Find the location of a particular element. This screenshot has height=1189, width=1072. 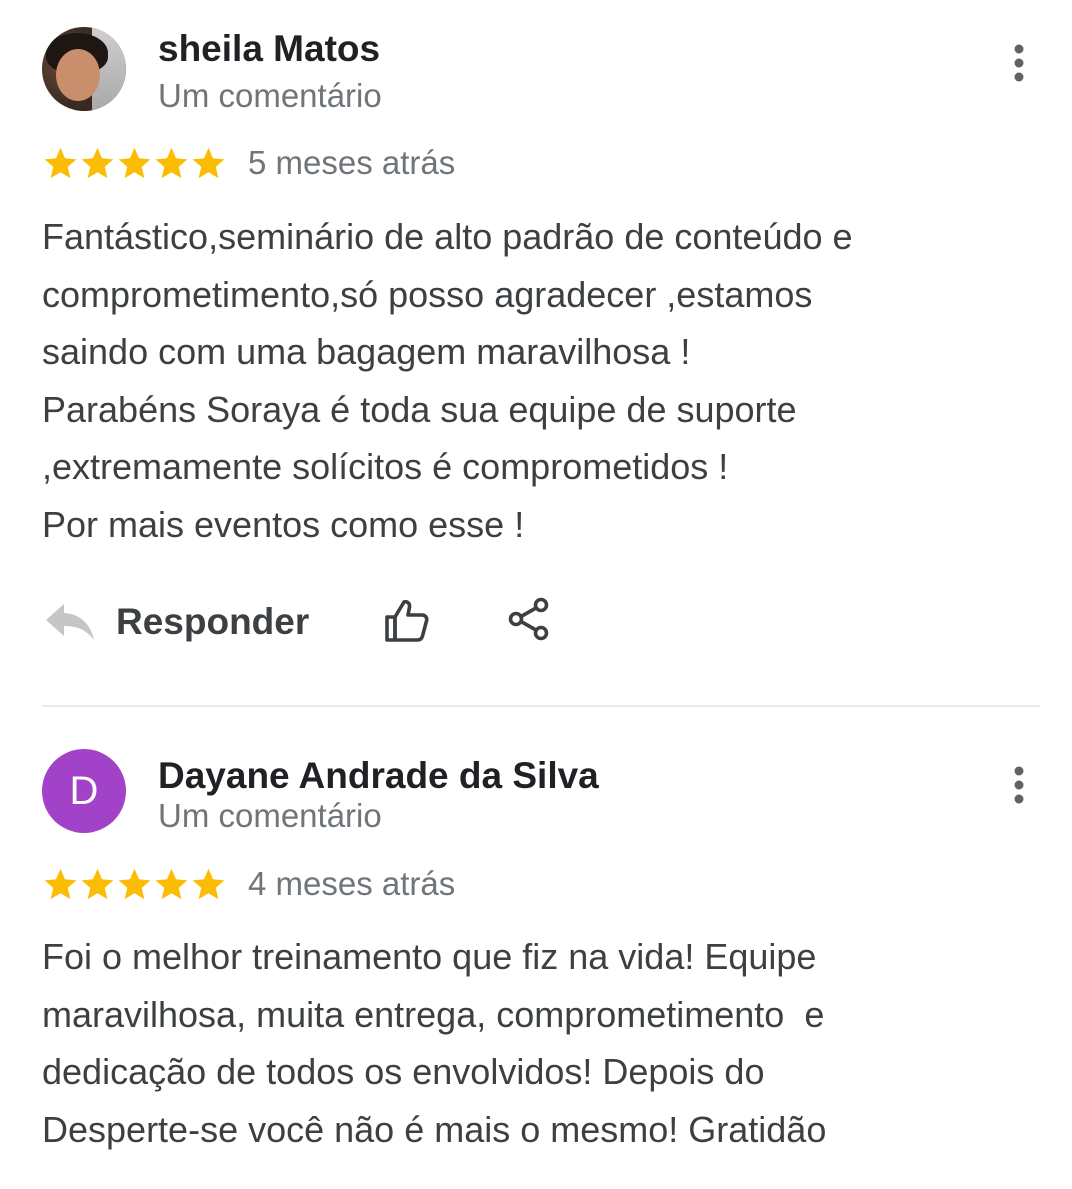

share-icon is located at coordinates (528, 619).